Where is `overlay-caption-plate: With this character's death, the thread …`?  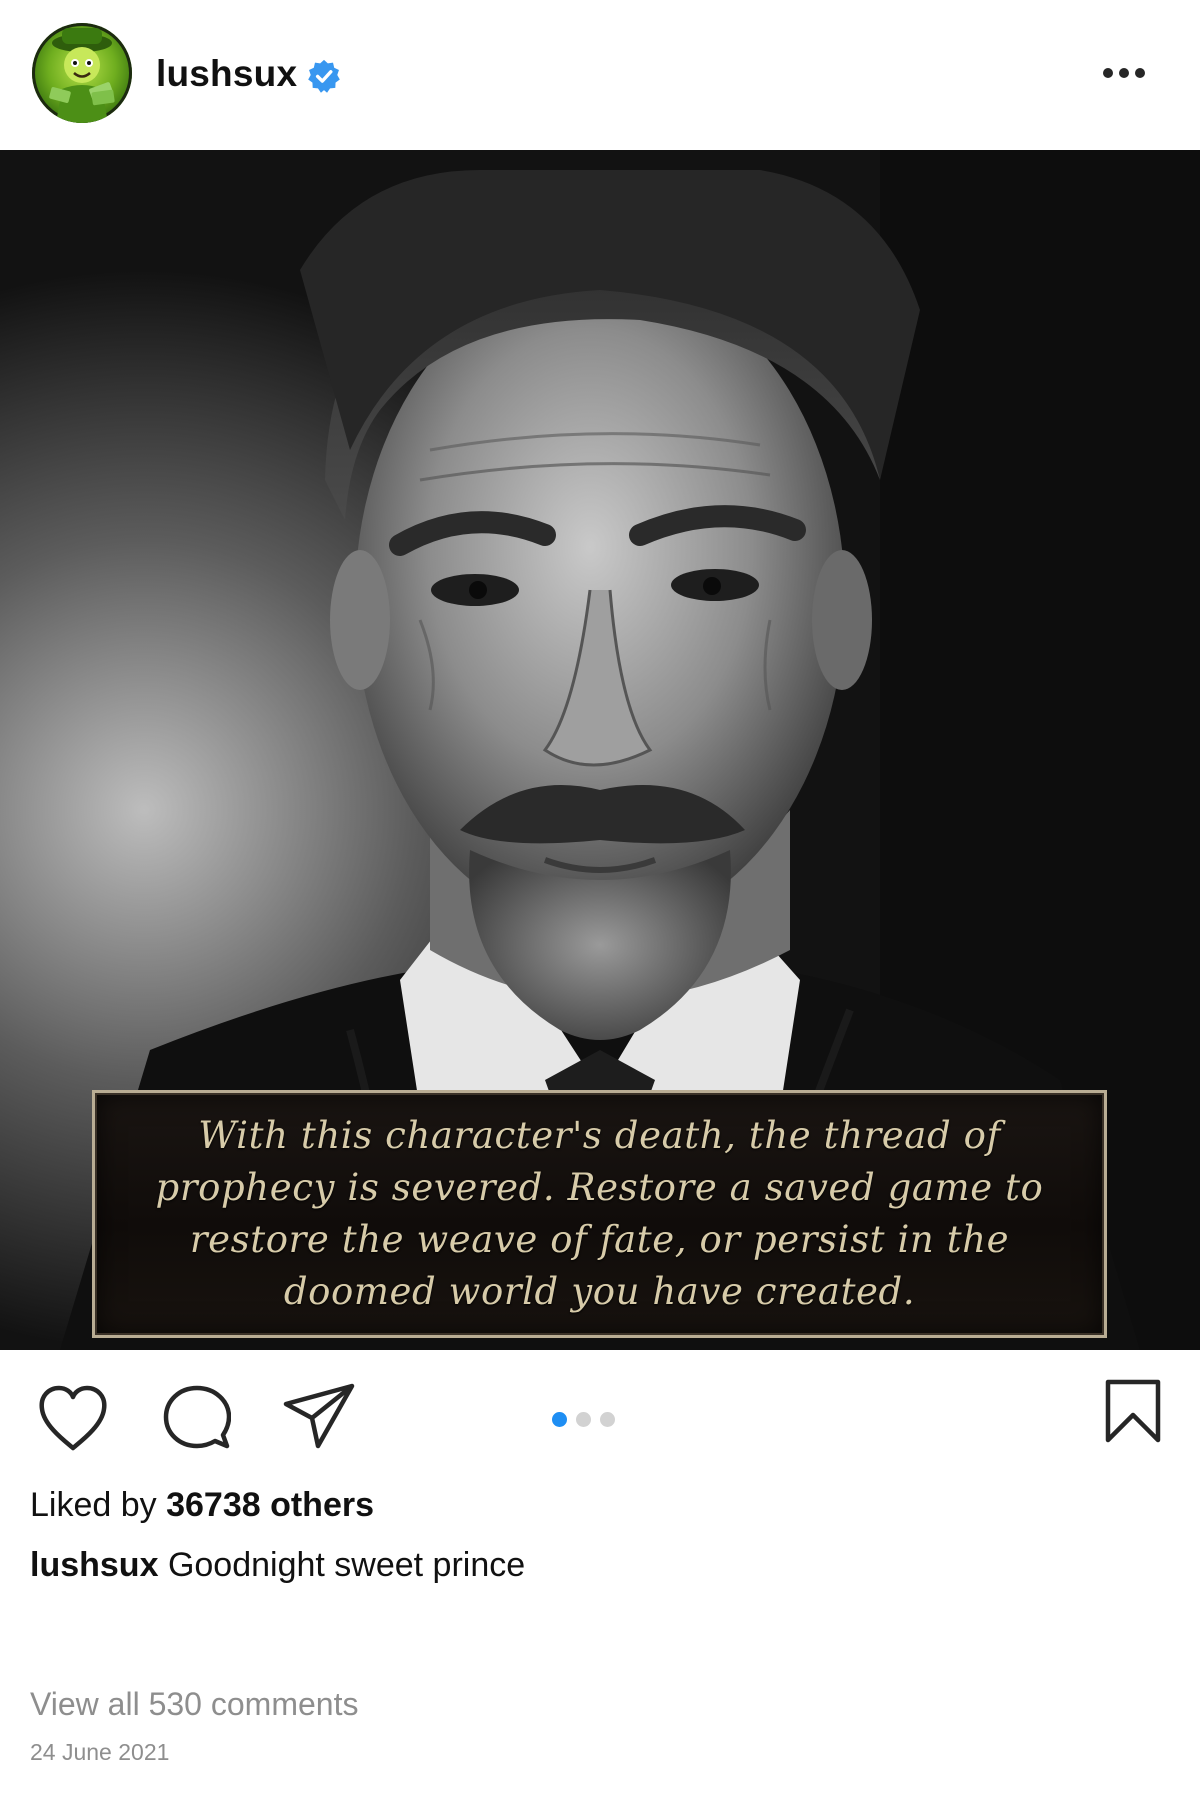 overlay-caption-plate: With this character's death, the thread … is located at coordinates (599, 1214).